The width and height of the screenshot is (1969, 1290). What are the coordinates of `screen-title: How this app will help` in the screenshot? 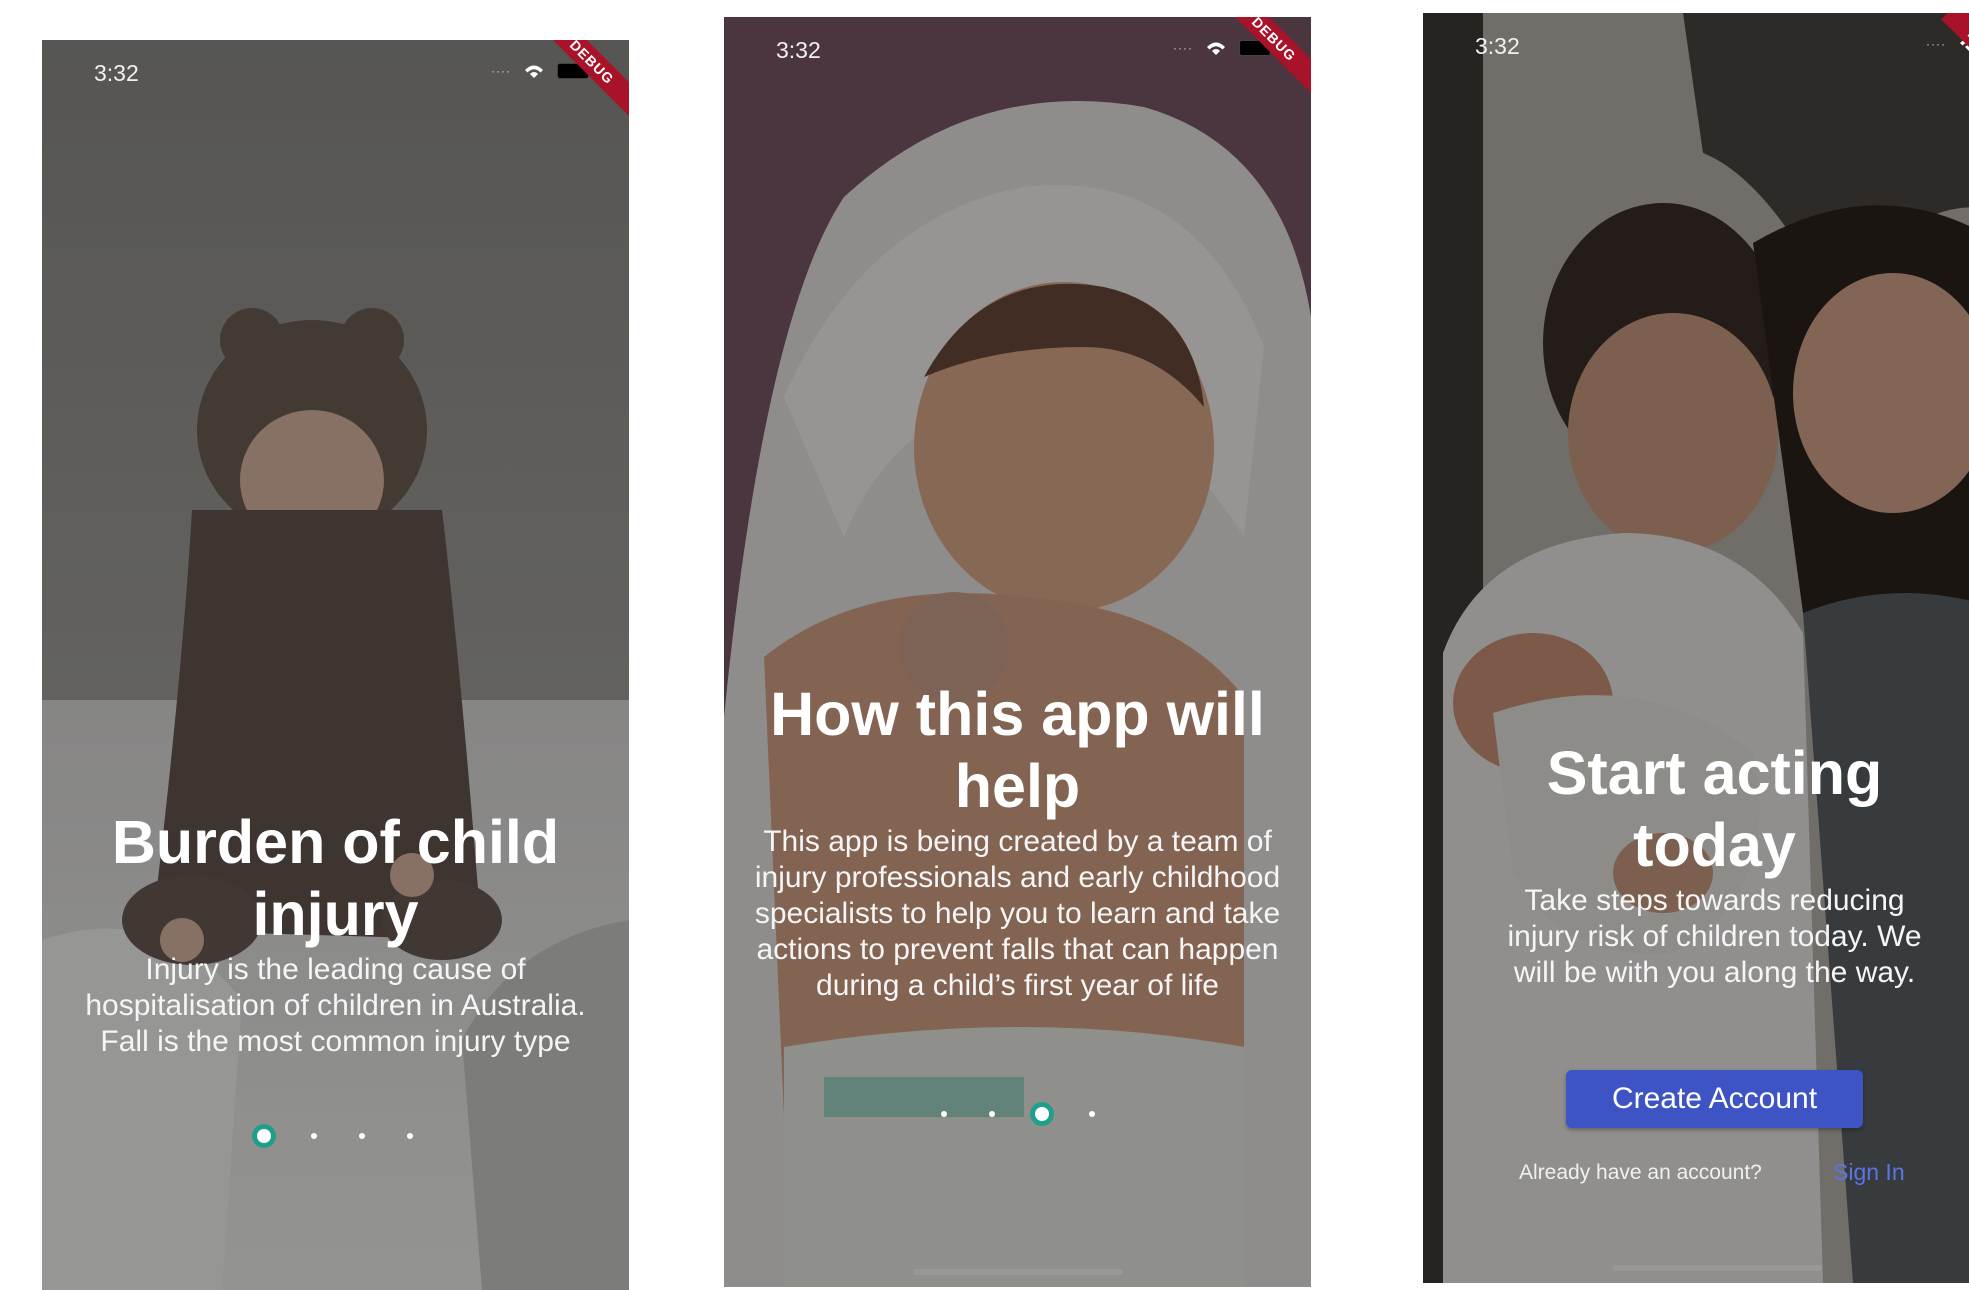 It's located at (1017, 750).